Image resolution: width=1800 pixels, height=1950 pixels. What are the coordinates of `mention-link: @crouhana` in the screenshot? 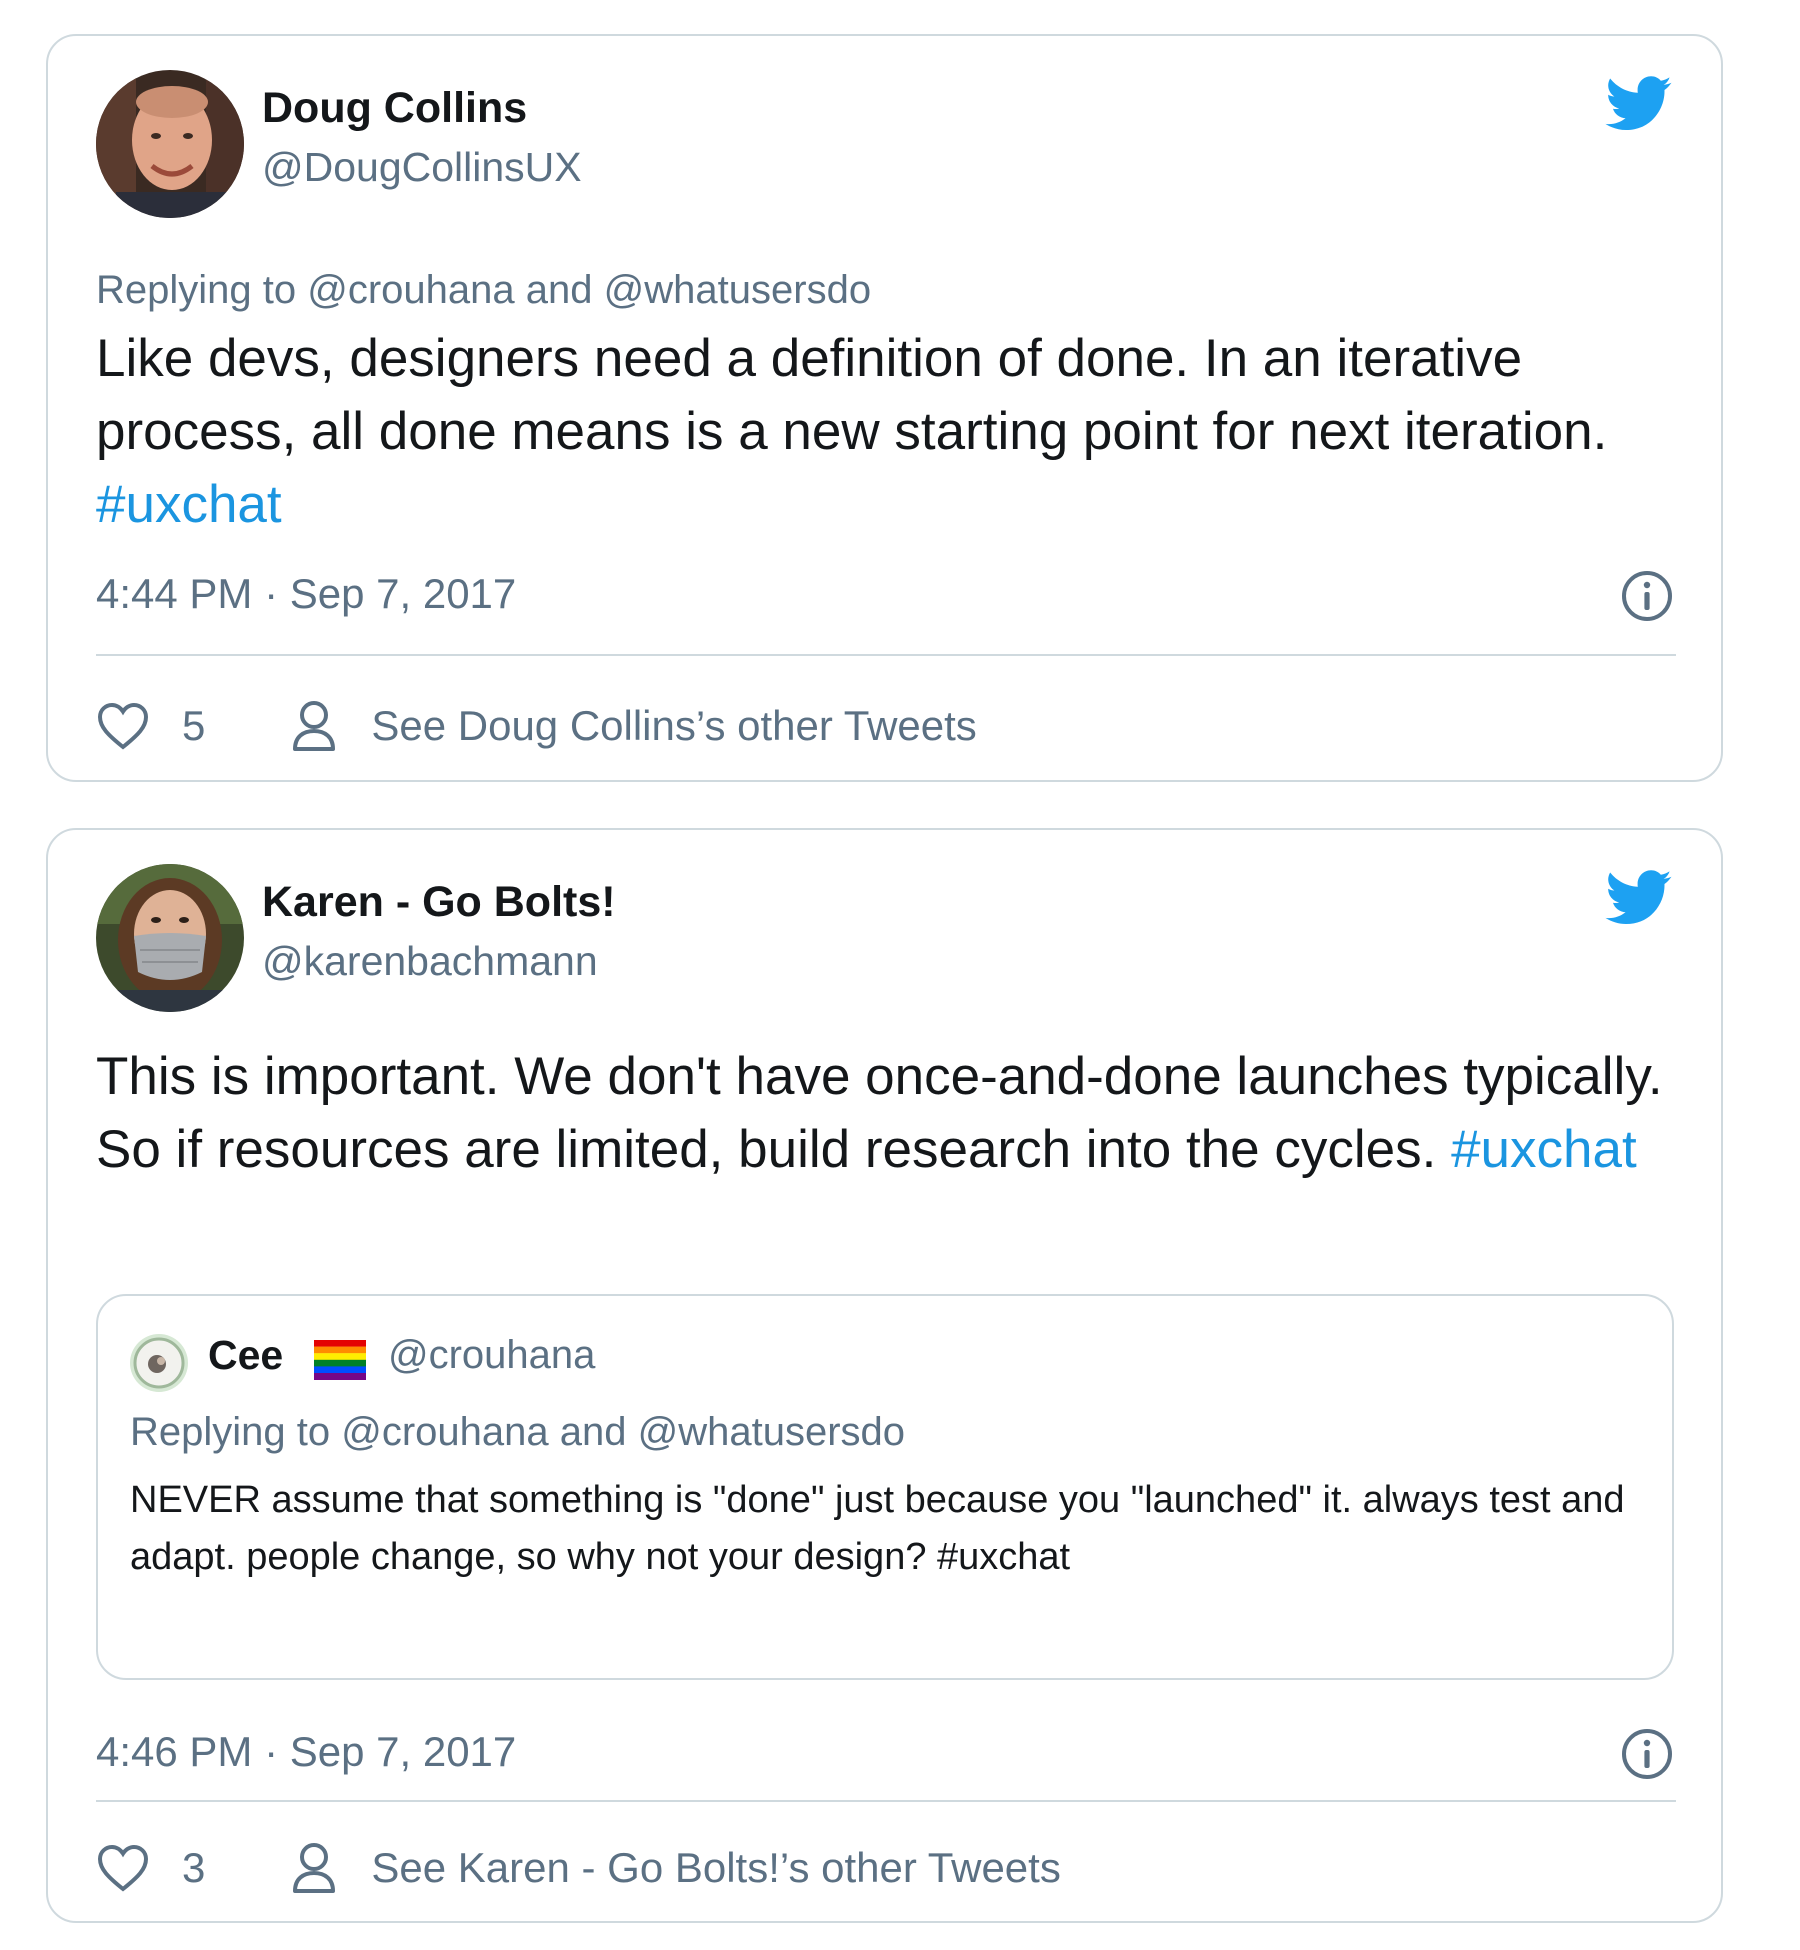 It's located at (410, 290).